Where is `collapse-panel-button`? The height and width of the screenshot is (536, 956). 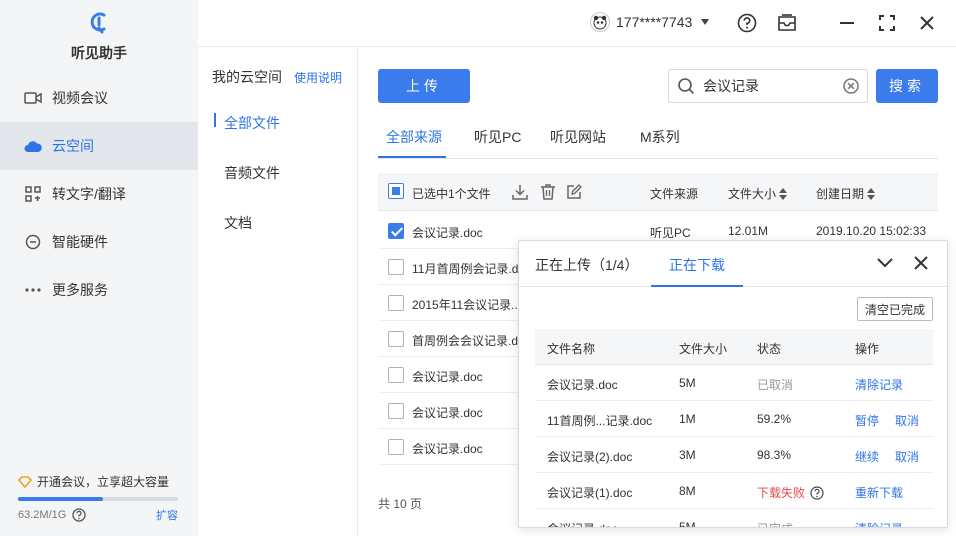
collapse-panel-button is located at coordinates (885, 263).